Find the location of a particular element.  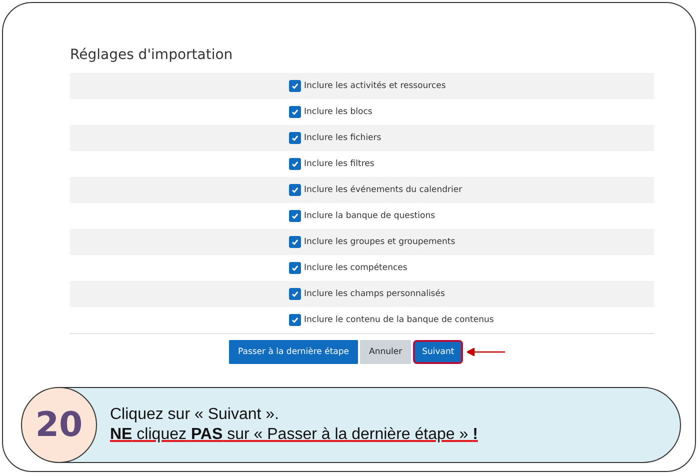

option-label: Inclure les événements du calendrier is located at coordinates (383, 190).